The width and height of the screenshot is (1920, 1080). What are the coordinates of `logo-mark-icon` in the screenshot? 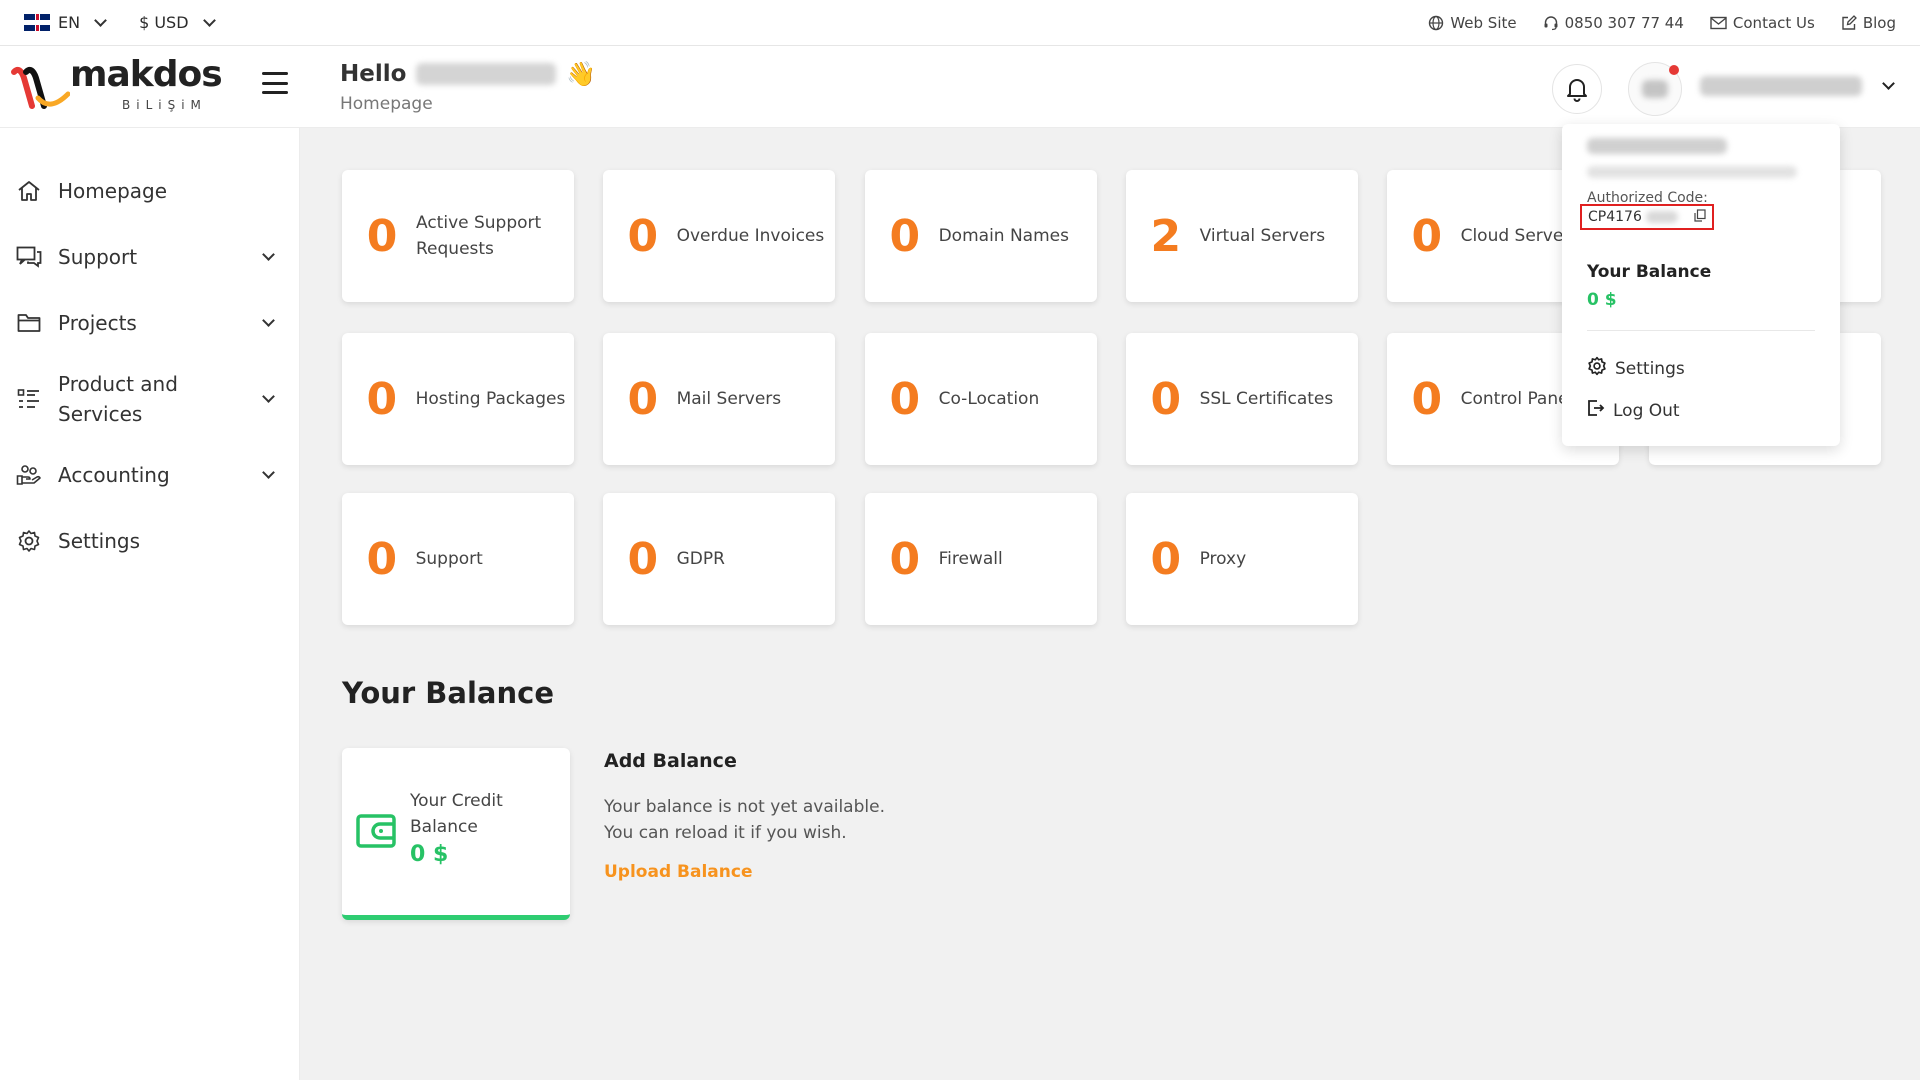 It's located at (40, 88).